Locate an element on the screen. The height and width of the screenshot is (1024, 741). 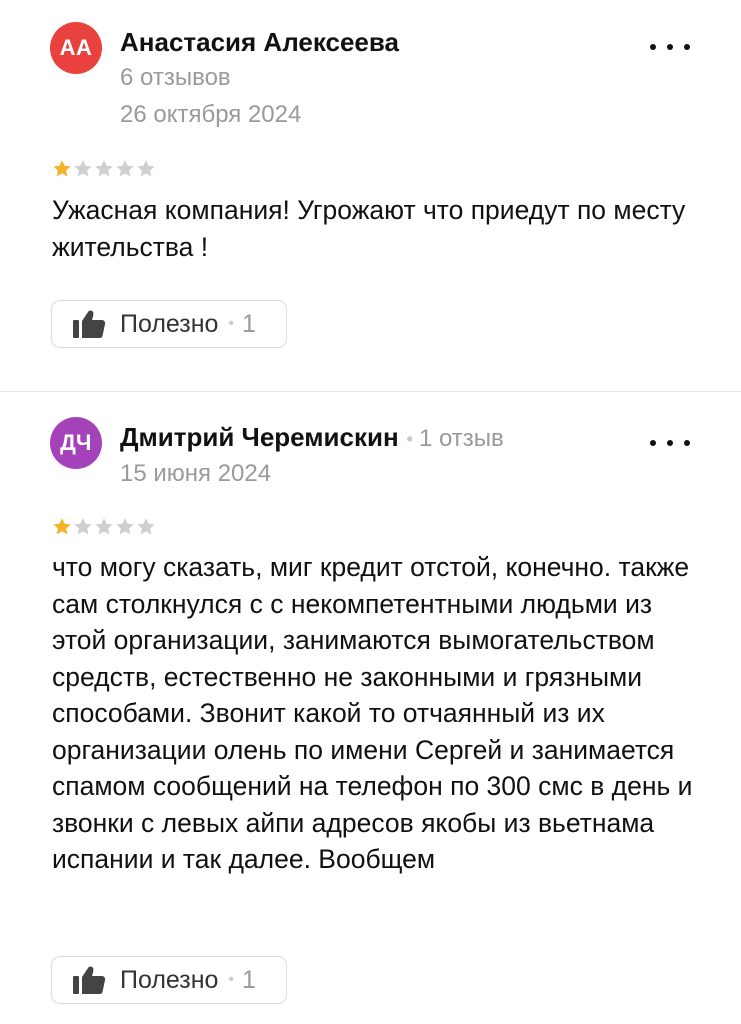
author-name: Анастасия Алексеева is located at coordinates (259, 42).